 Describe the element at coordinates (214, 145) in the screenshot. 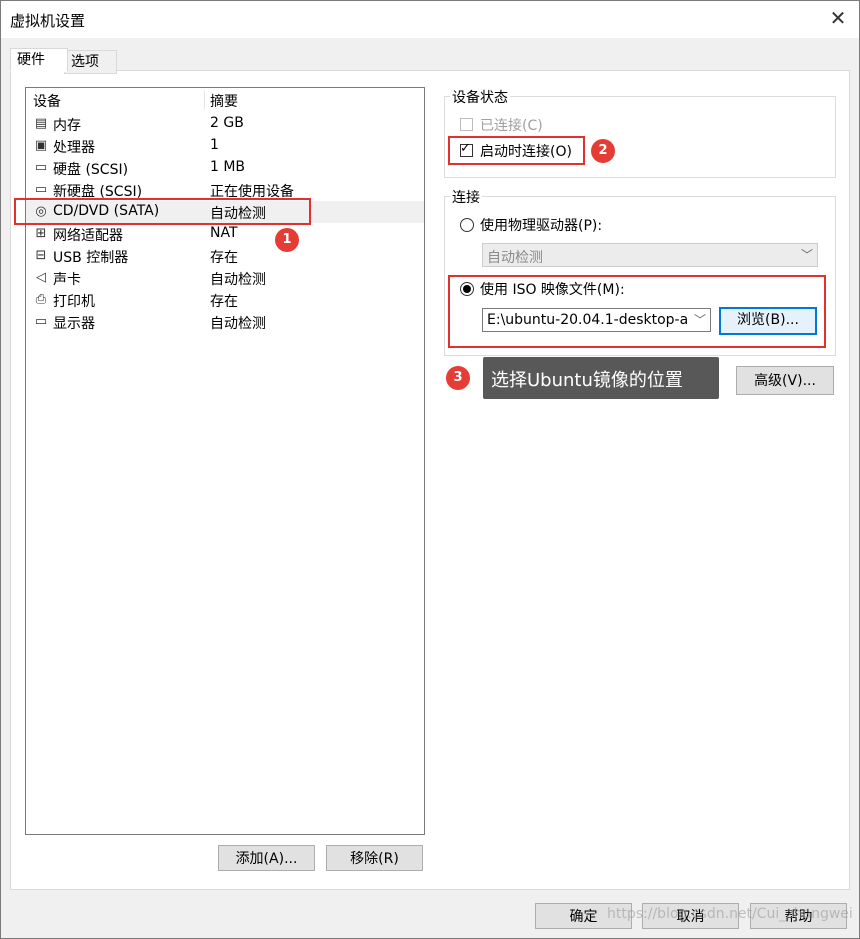

I see `device-summary: 1` at that location.